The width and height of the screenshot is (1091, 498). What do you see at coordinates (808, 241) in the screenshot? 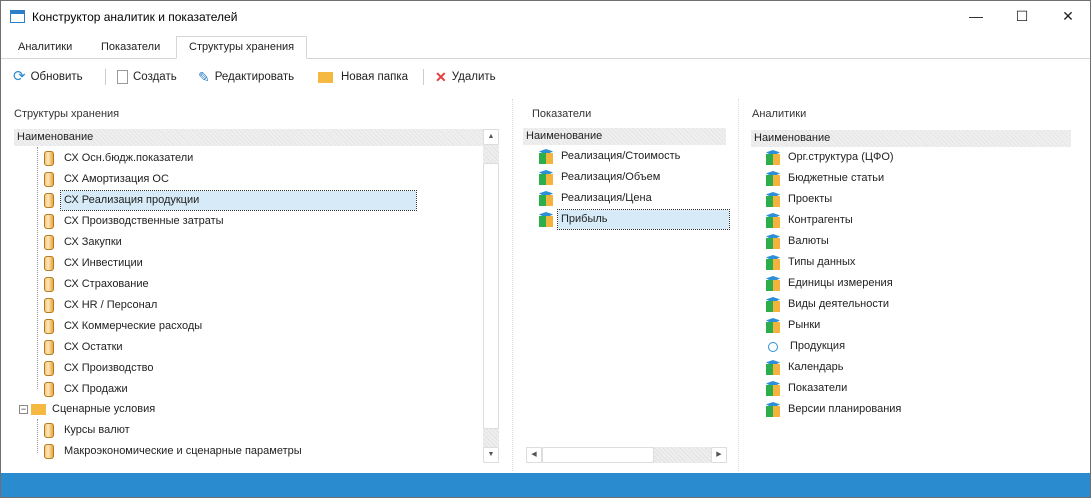
I see `list-item-label: Валюты` at bounding box center [808, 241].